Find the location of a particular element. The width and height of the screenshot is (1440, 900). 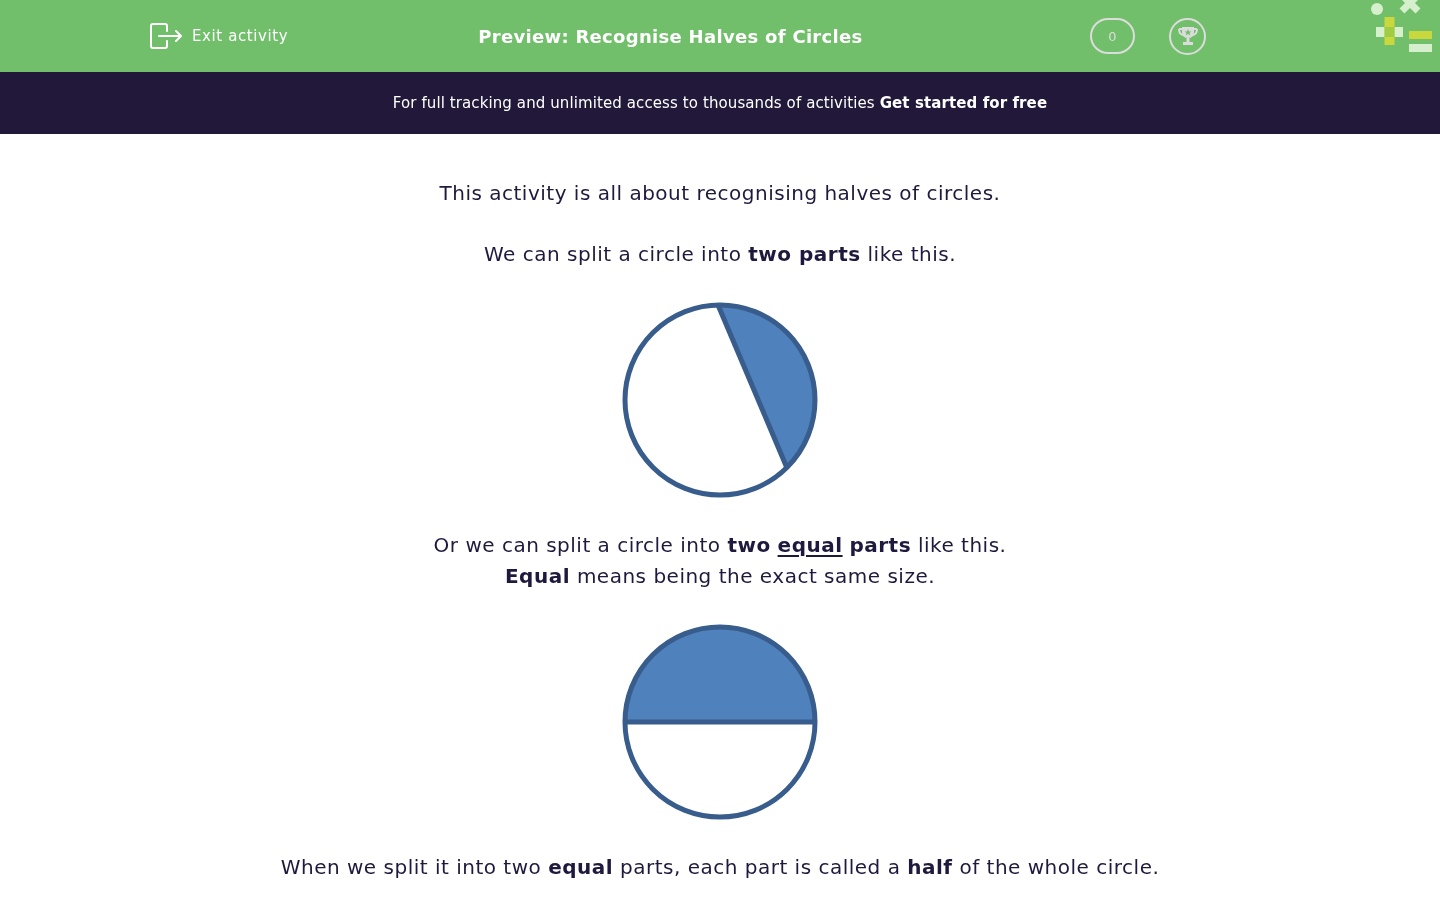

body-text: Or we can split a circle into two equal parts like this. is located at coordinates (720, 545).